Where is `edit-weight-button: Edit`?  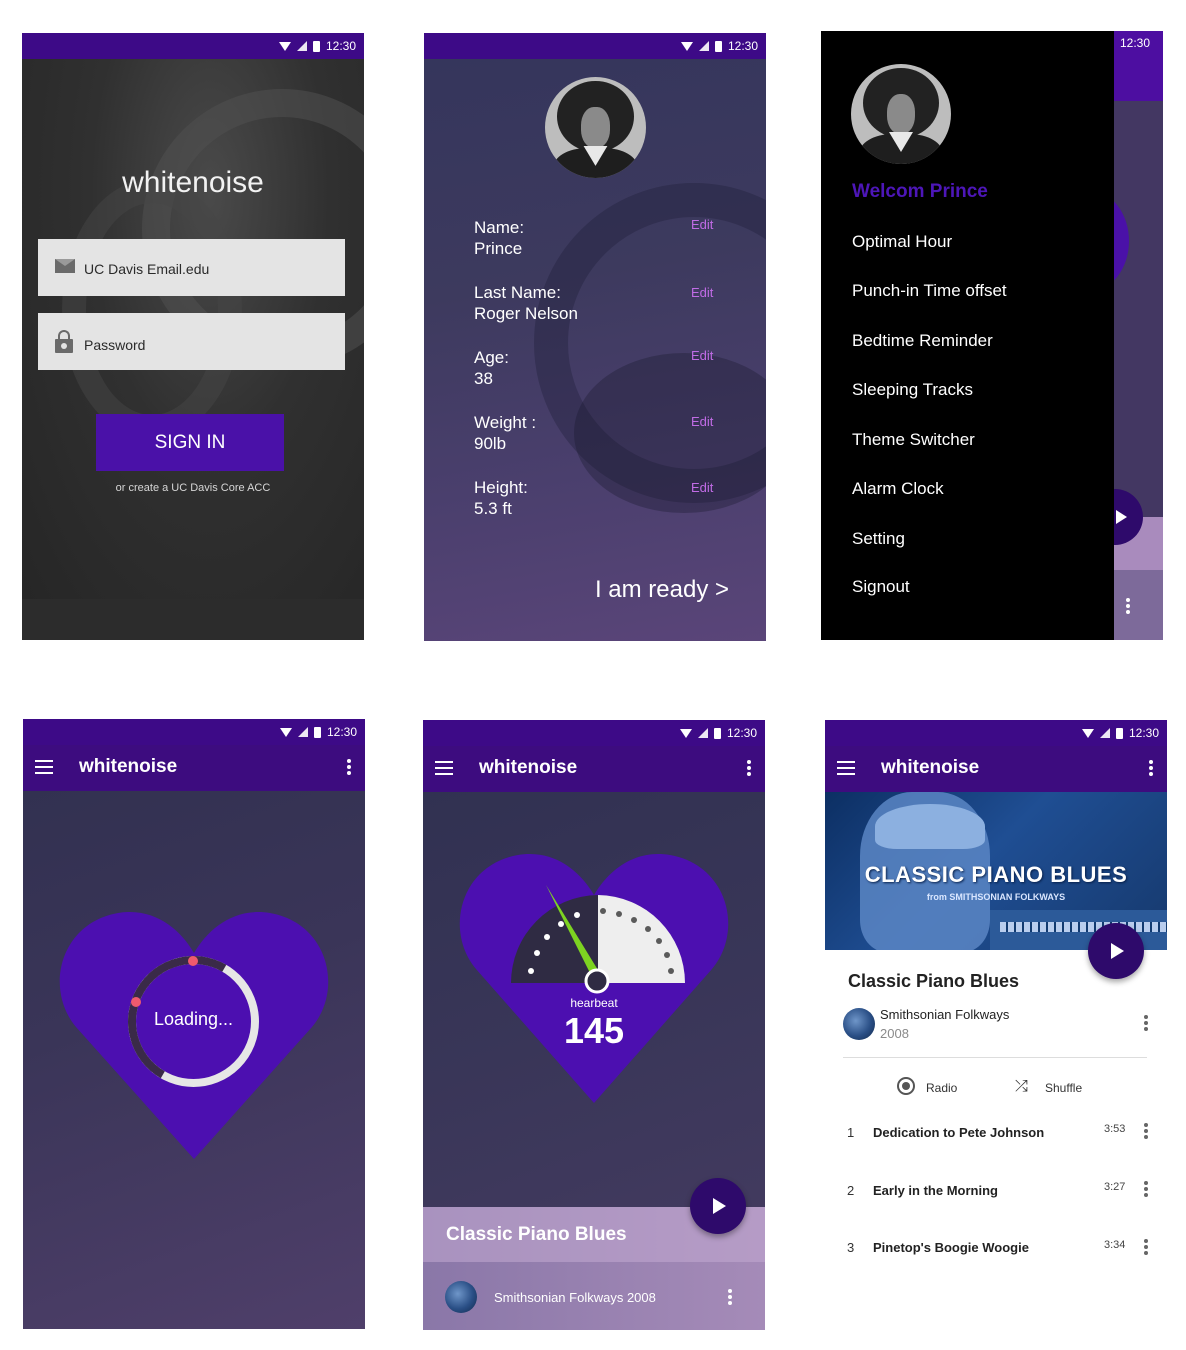
edit-weight-button: Edit is located at coordinates (702, 421).